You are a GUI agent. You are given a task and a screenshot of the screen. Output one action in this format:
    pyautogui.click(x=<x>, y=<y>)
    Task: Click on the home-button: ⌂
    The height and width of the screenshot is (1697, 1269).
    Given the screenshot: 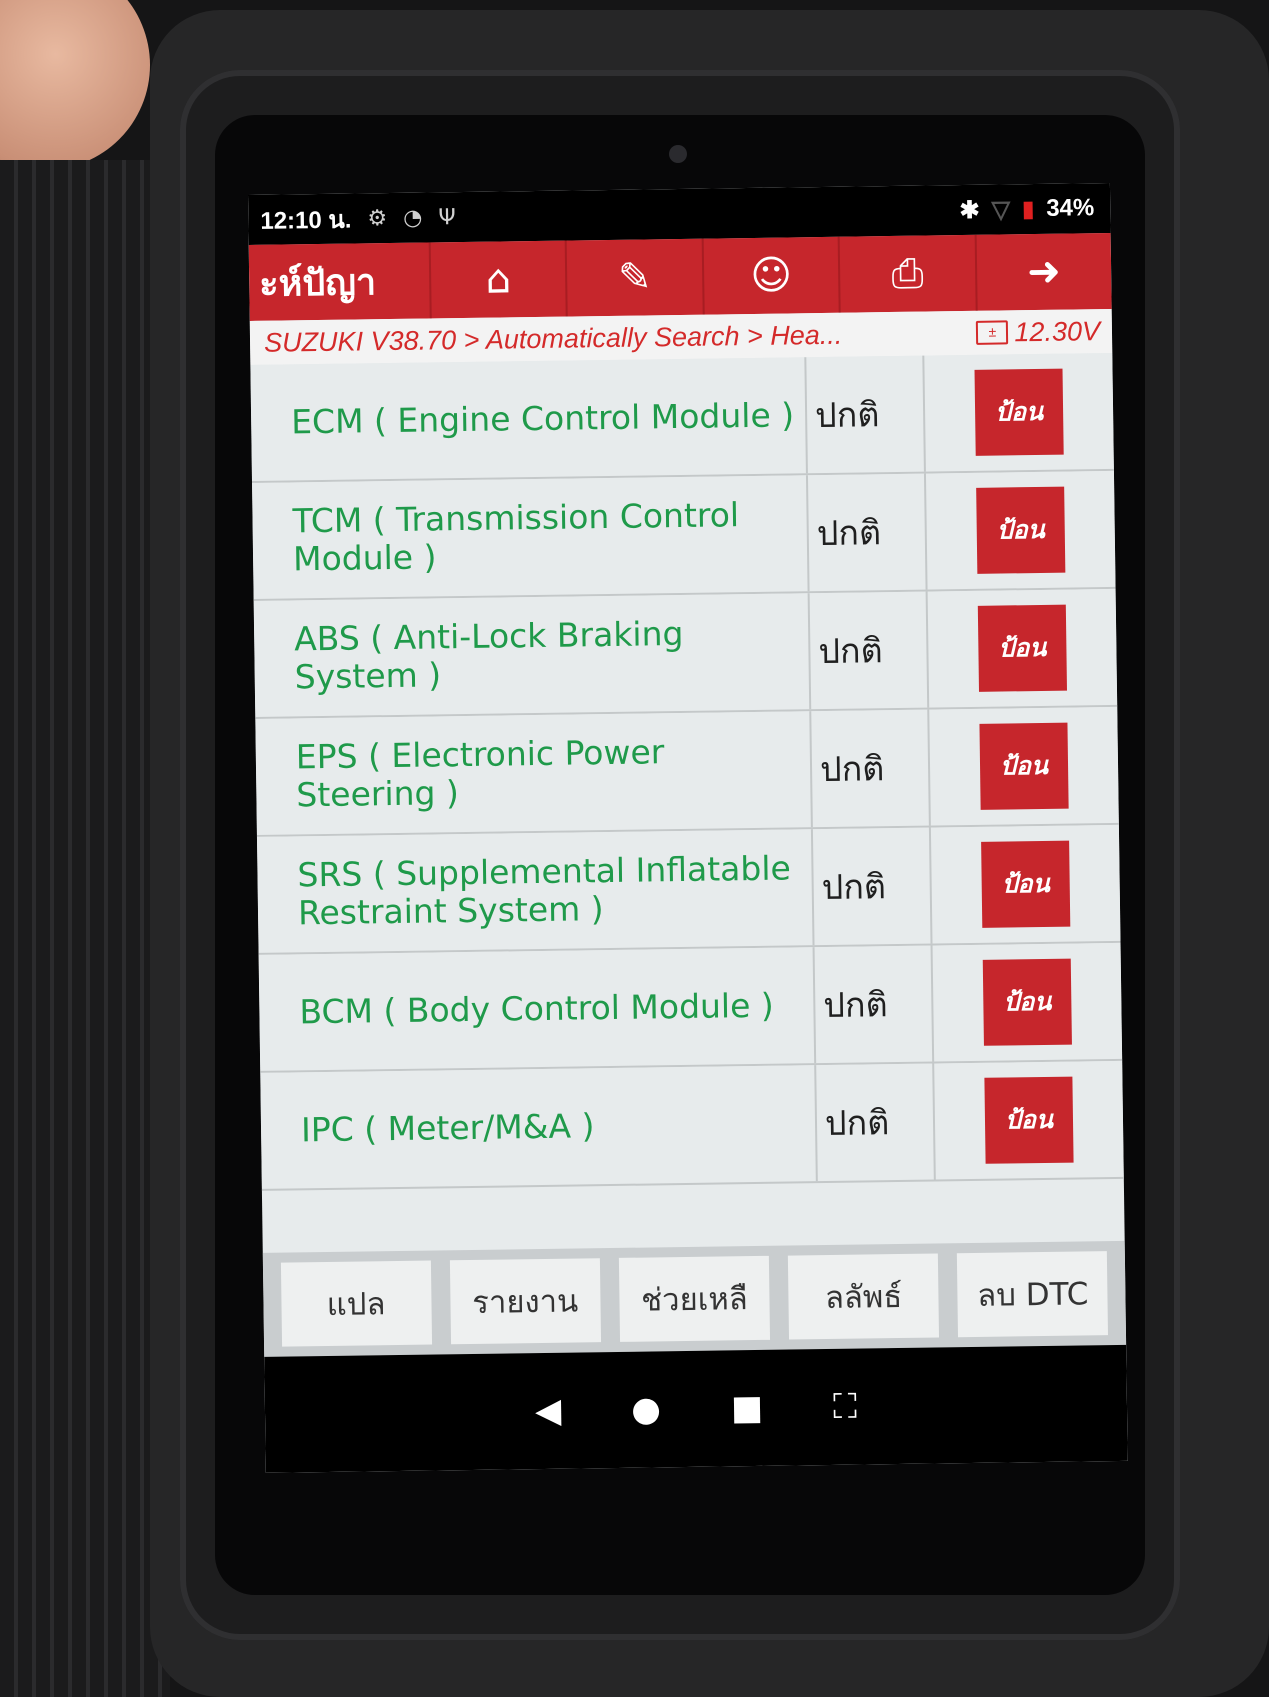 What is the action you would take?
    pyautogui.click(x=497, y=279)
    